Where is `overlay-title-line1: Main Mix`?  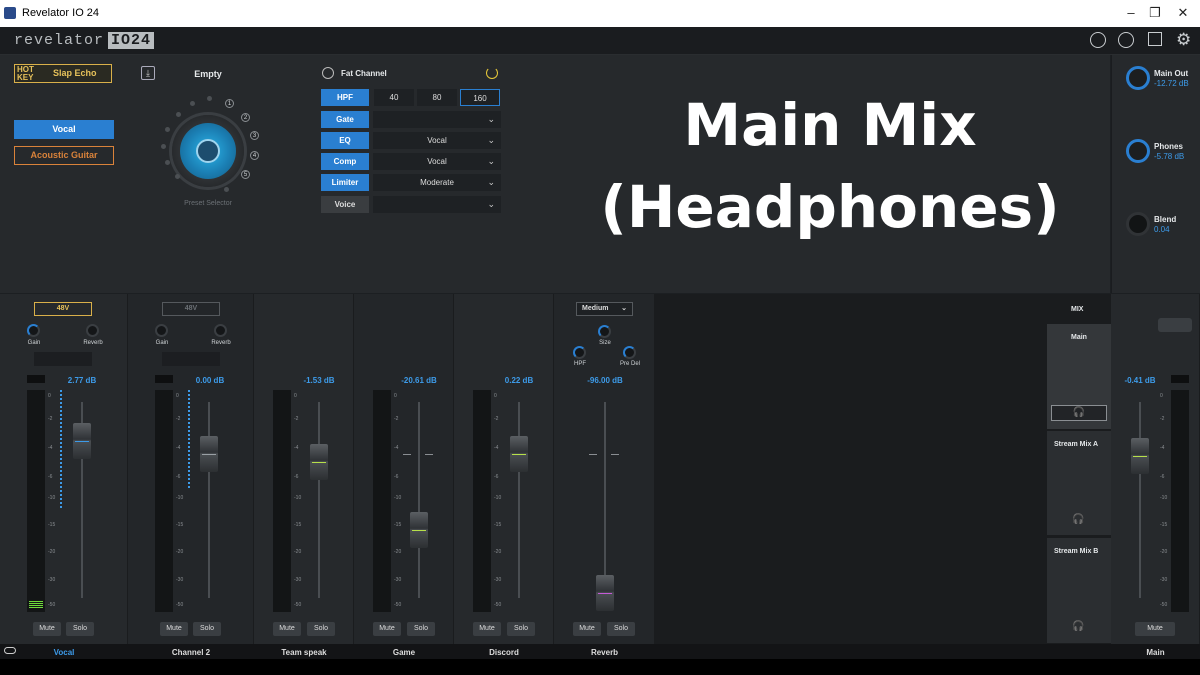 overlay-title-line1: Main Mix is located at coordinates (830, 125).